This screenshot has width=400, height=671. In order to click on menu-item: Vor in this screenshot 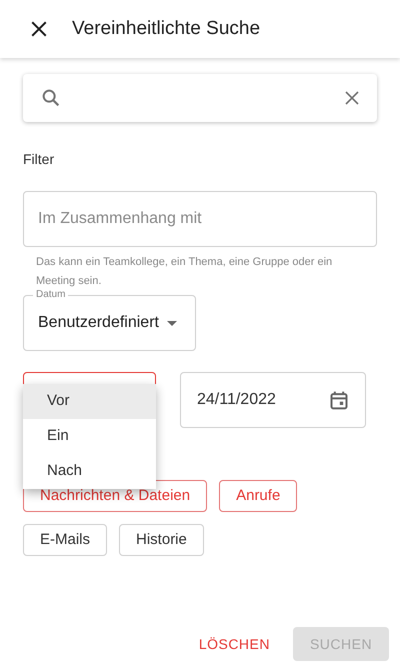, I will do `click(89, 401)`.